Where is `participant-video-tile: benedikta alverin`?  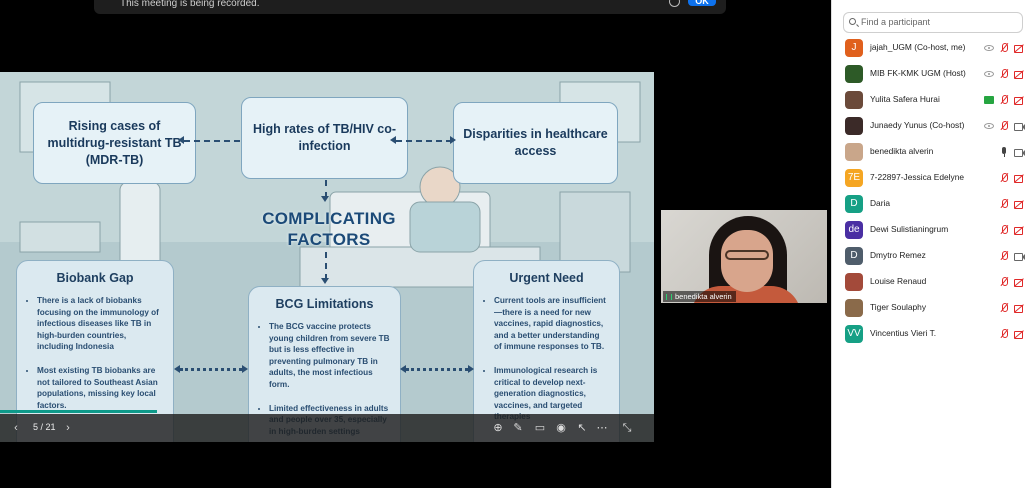 participant-video-tile: benedikta alverin is located at coordinates (744, 256).